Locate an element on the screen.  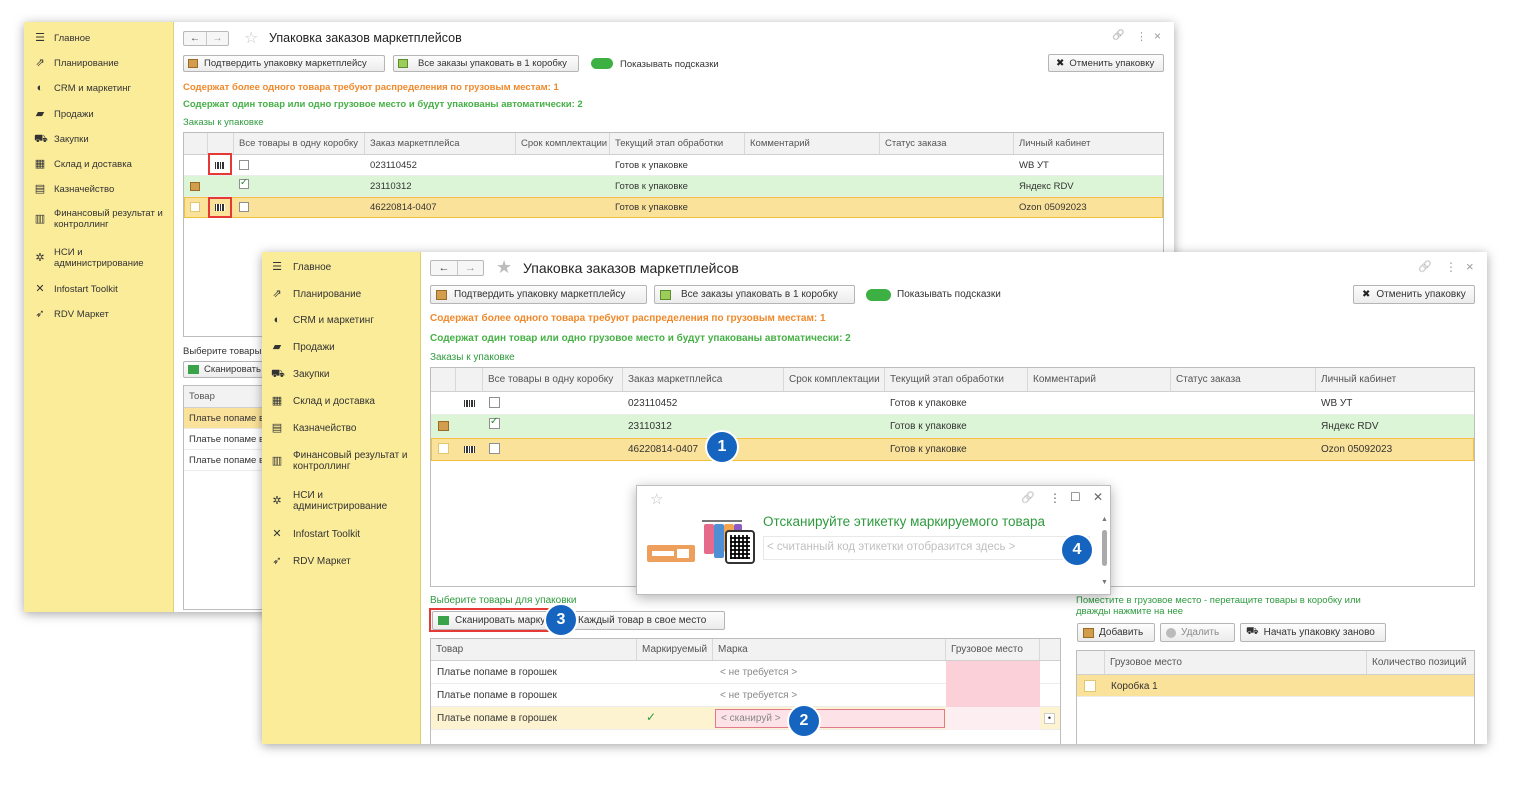
header-cell: Срок комплектации is located at coordinates (834, 379).